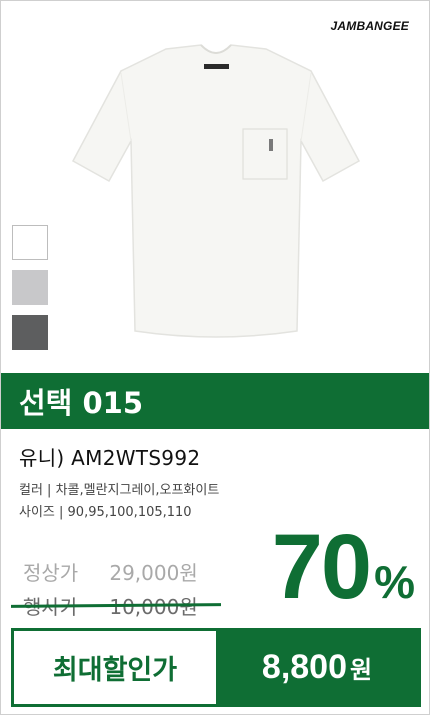 The height and width of the screenshot is (715, 430). What do you see at coordinates (30, 287) in the screenshot?
I see `color-swatch-melange-gray` at bounding box center [30, 287].